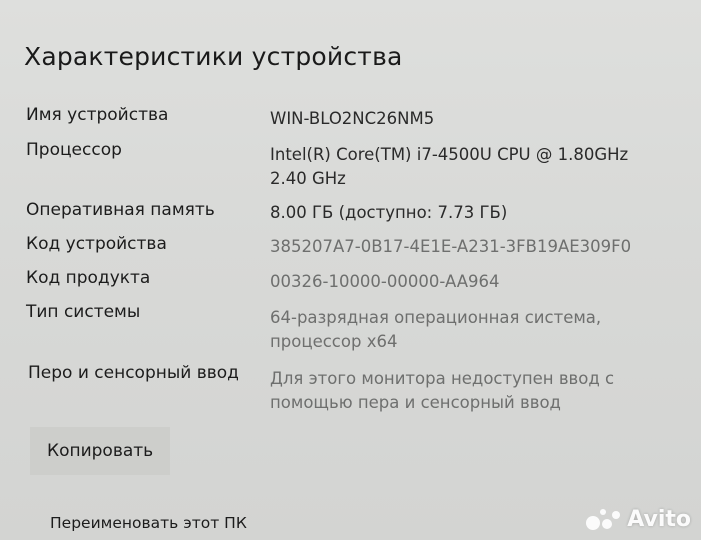 The height and width of the screenshot is (540, 701). Describe the element at coordinates (385, 281) in the screenshot. I see `spec-value: 00326-10000-00000-AA964` at that location.